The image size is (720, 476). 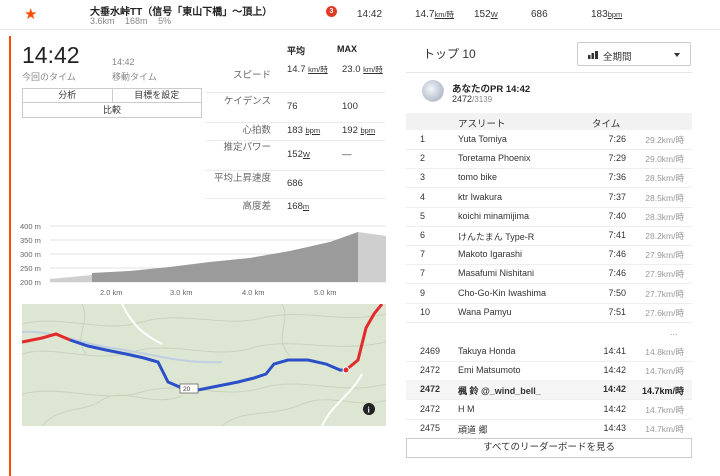 What do you see at coordinates (617, 196) in the screenshot?
I see `row-time: 7:37` at bounding box center [617, 196].